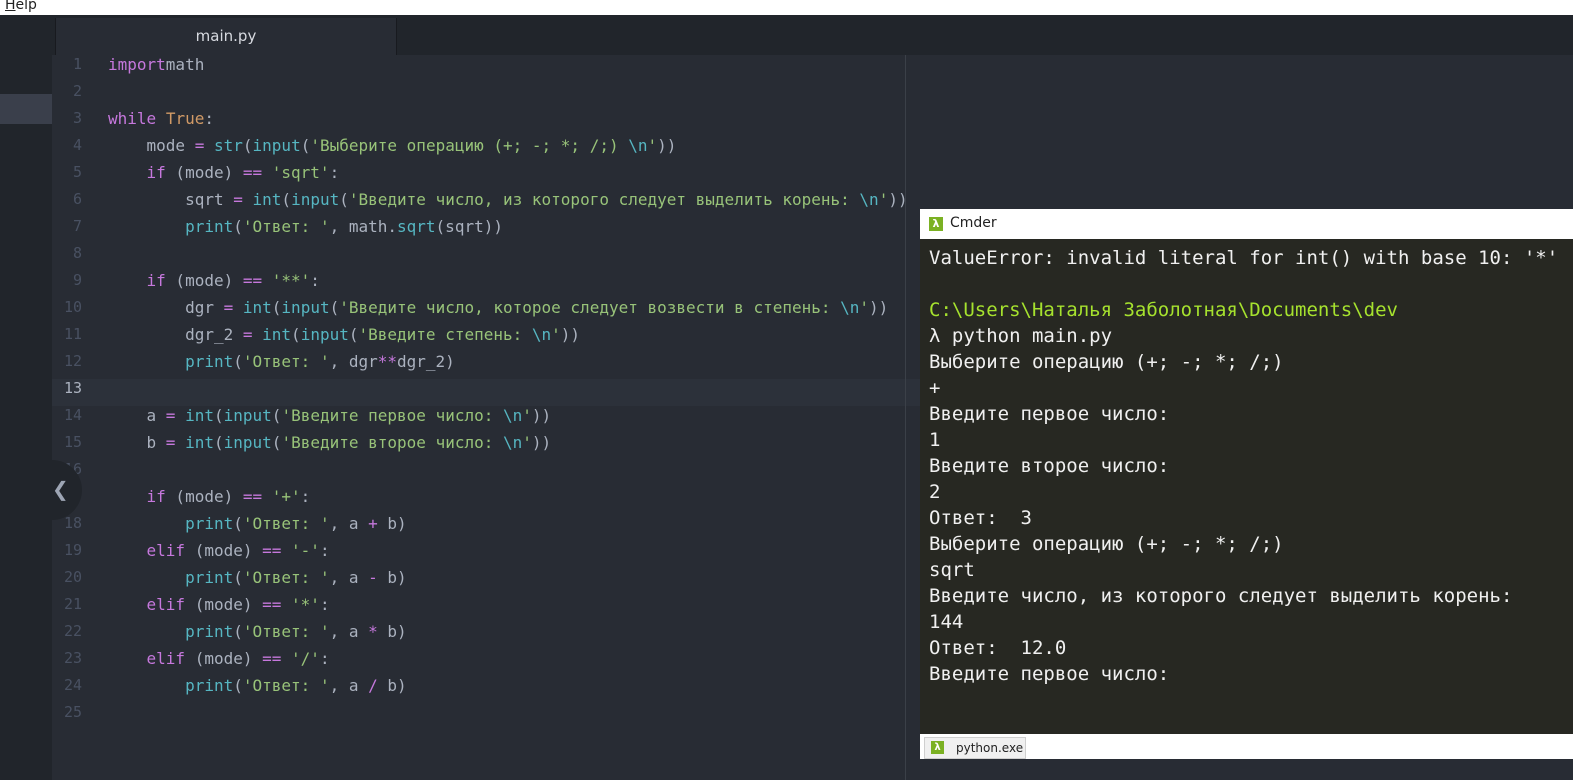 The height and width of the screenshot is (780, 1573). Describe the element at coordinates (72, 307) in the screenshot. I see `line-number: 10` at that location.